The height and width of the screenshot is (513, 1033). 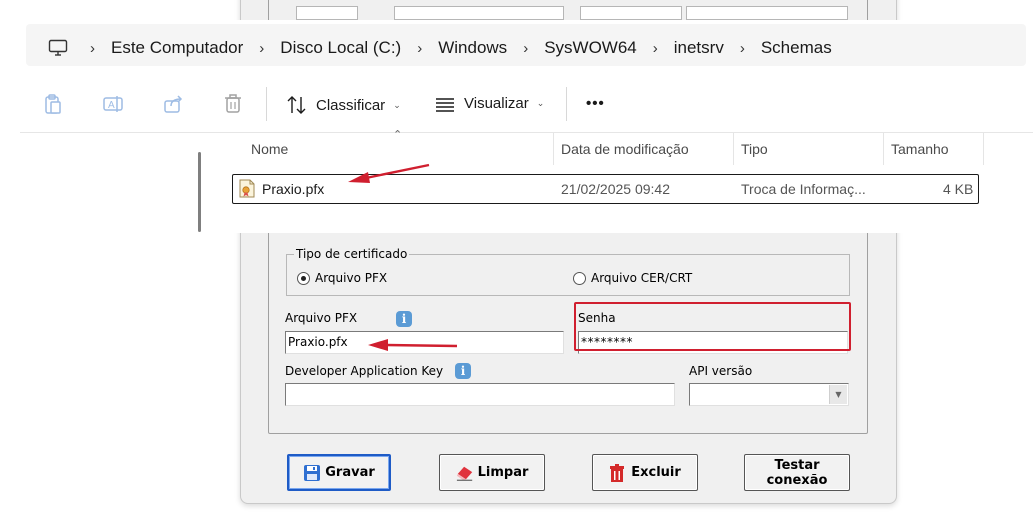 I want to click on api-version-label: API versão, so click(x=721, y=371).